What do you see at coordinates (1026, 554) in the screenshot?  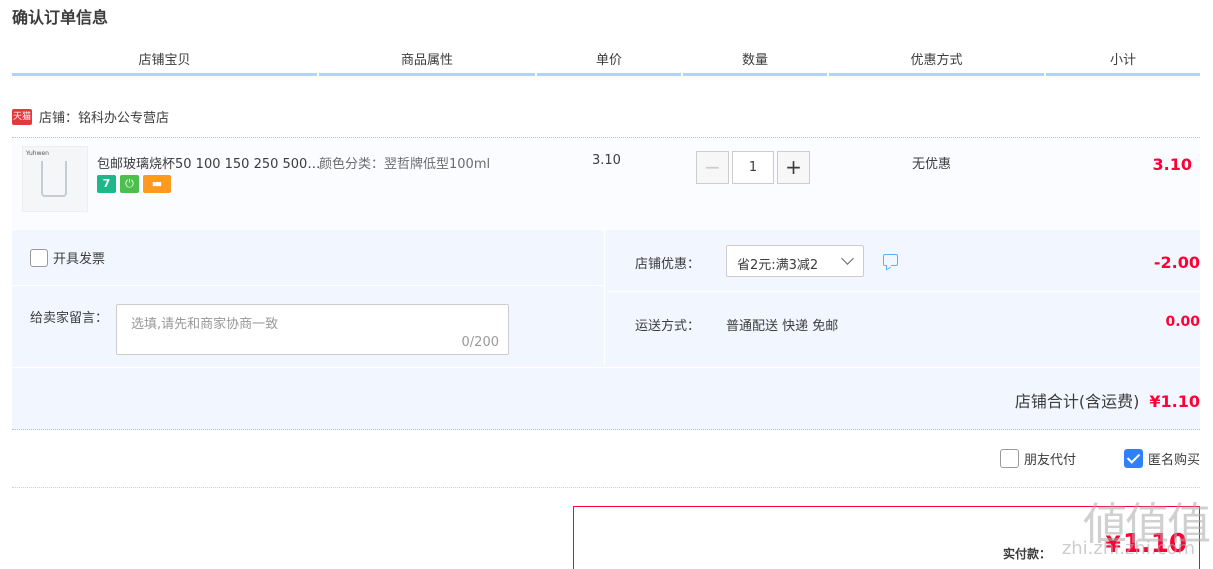 I see `pay-label: 实付款：` at bounding box center [1026, 554].